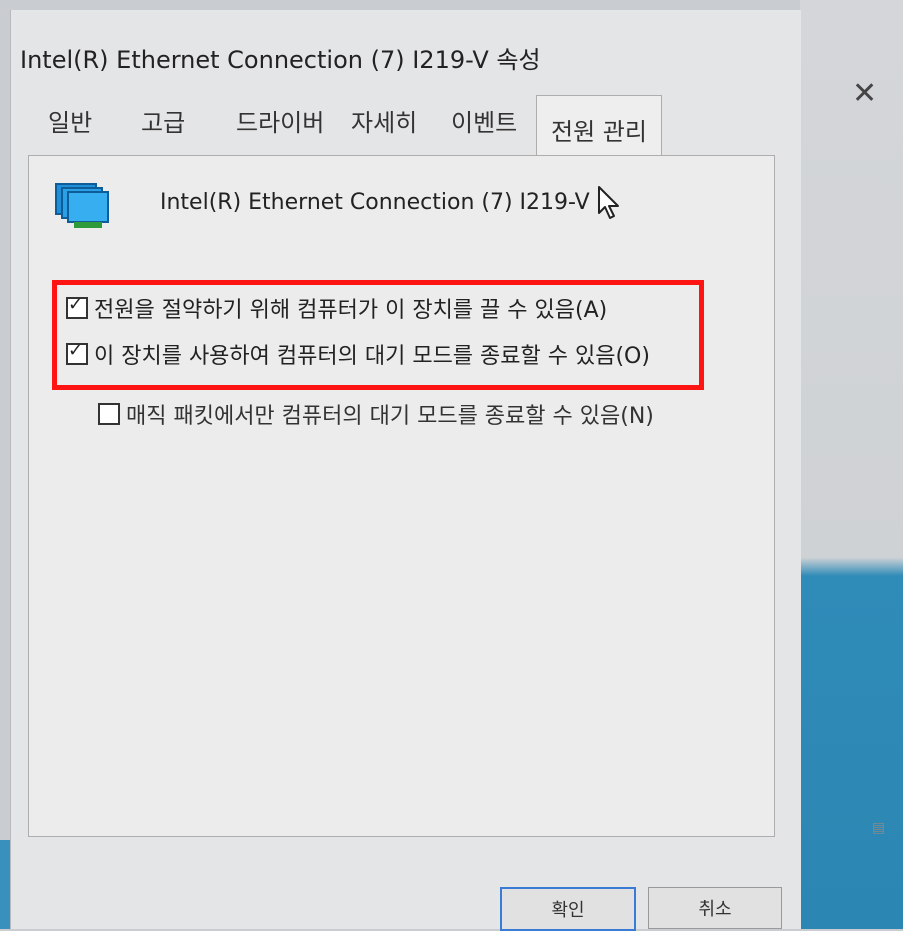  Describe the element at coordinates (109, 414) in the screenshot. I see `checkbox-magic-packet-only` at that location.